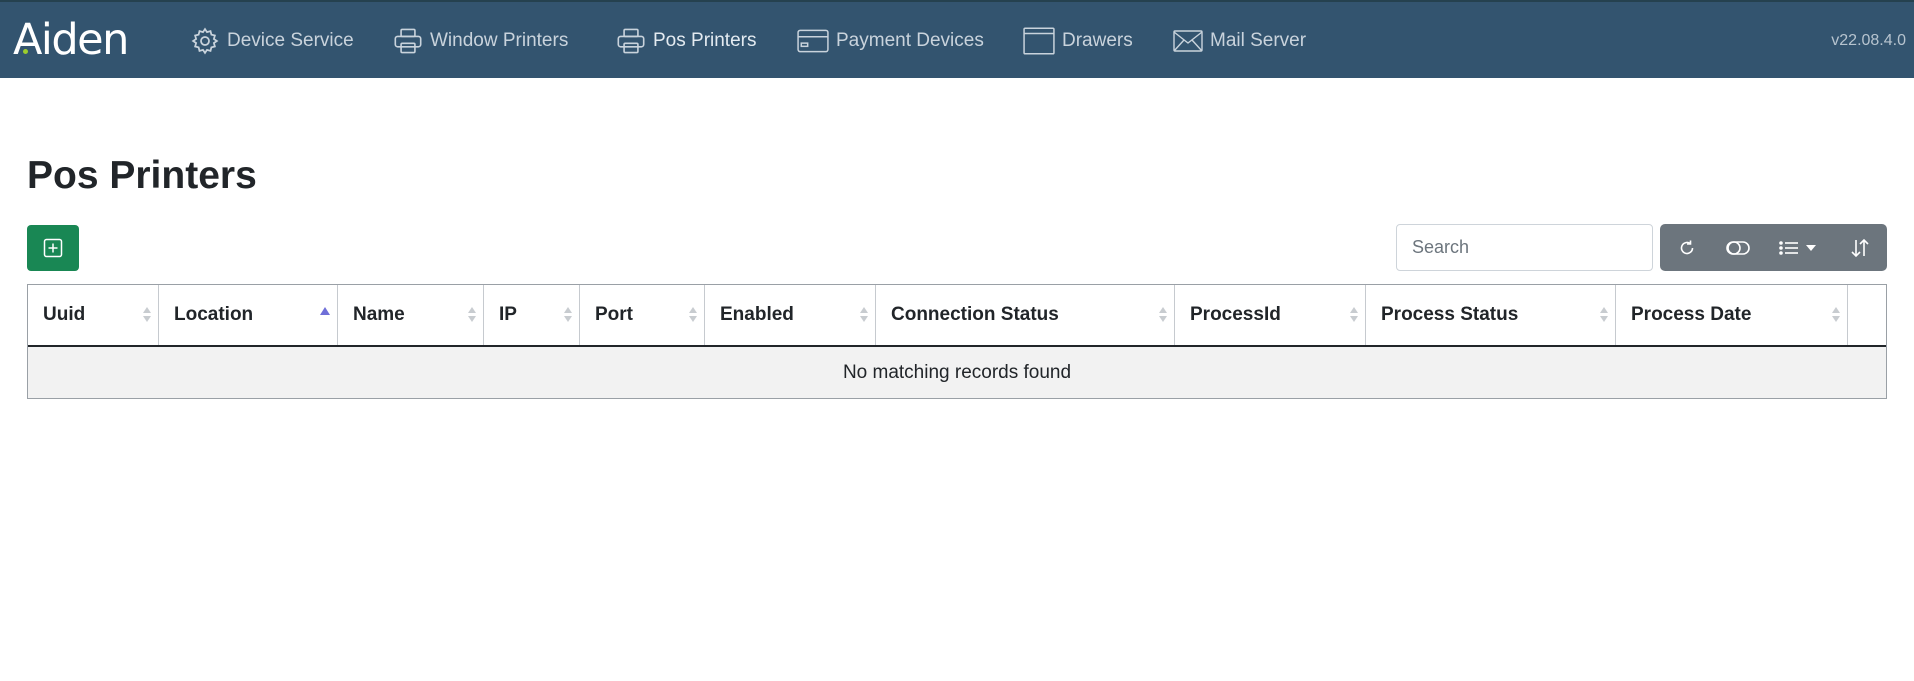 The image size is (1914, 681). Describe the element at coordinates (642, 315) in the screenshot. I see `column-header-port: Port` at that location.